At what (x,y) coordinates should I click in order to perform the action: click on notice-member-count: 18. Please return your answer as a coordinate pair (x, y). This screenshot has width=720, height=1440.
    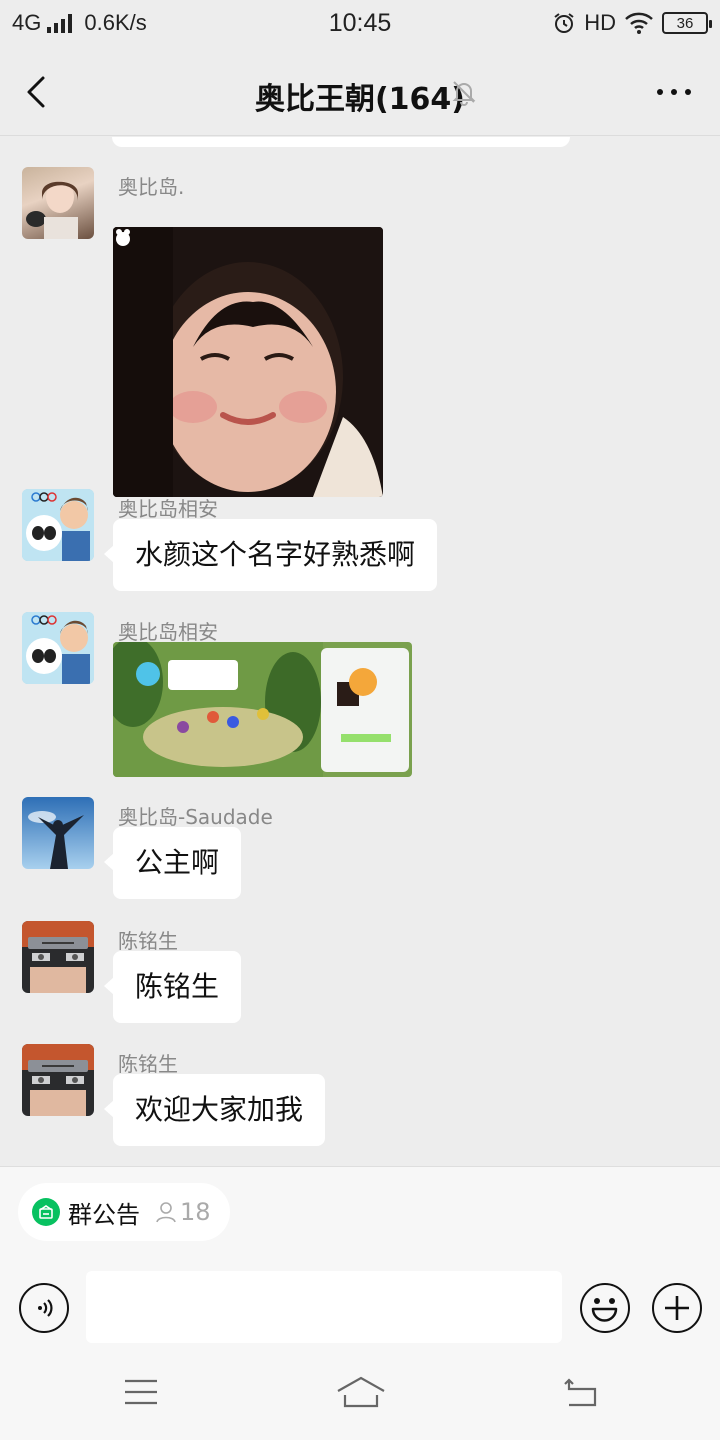
    Looking at the image, I should click on (182, 1212).